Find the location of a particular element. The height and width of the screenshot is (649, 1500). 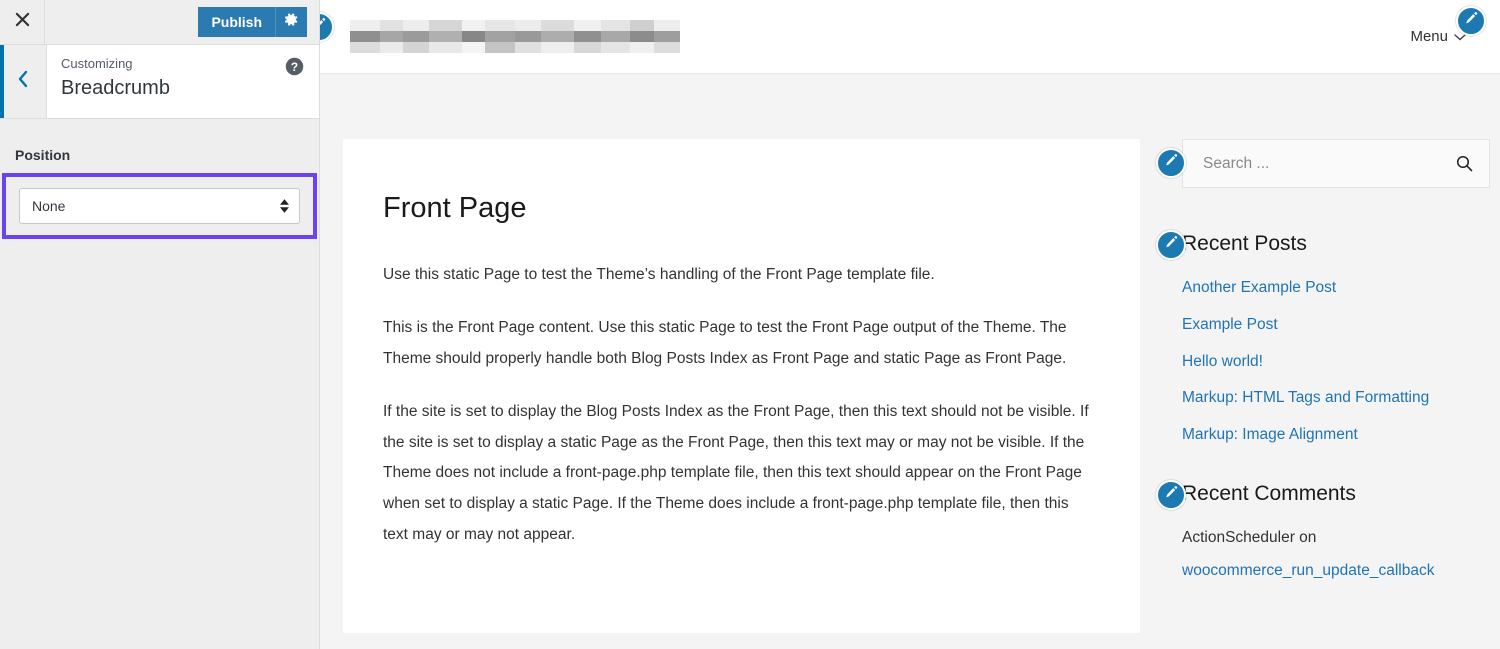

position-control-highlight: None is located at coordinates (159, 206).